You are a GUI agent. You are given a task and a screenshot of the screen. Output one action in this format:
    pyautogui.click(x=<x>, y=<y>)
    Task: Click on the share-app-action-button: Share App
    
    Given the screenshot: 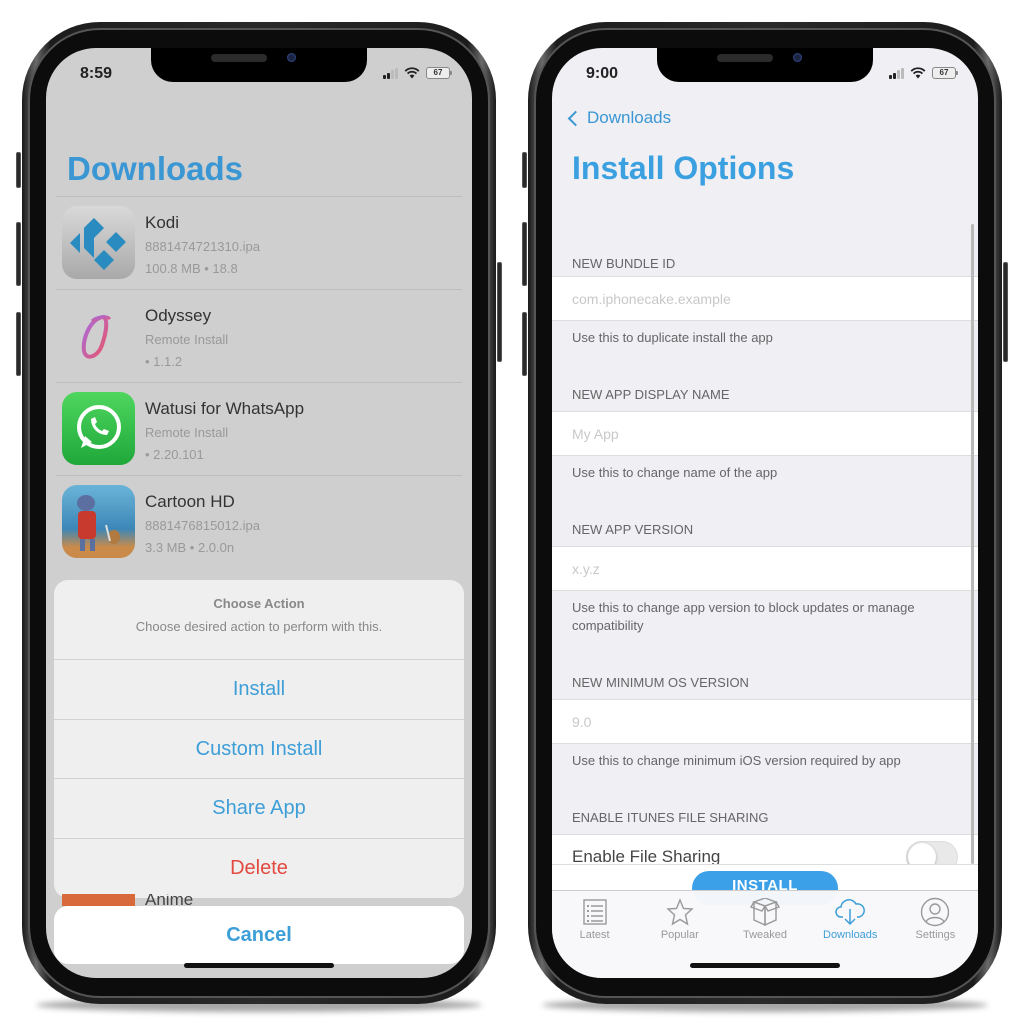 What is the action you would take?
    pyautogui.click(x=259, y=809)
    